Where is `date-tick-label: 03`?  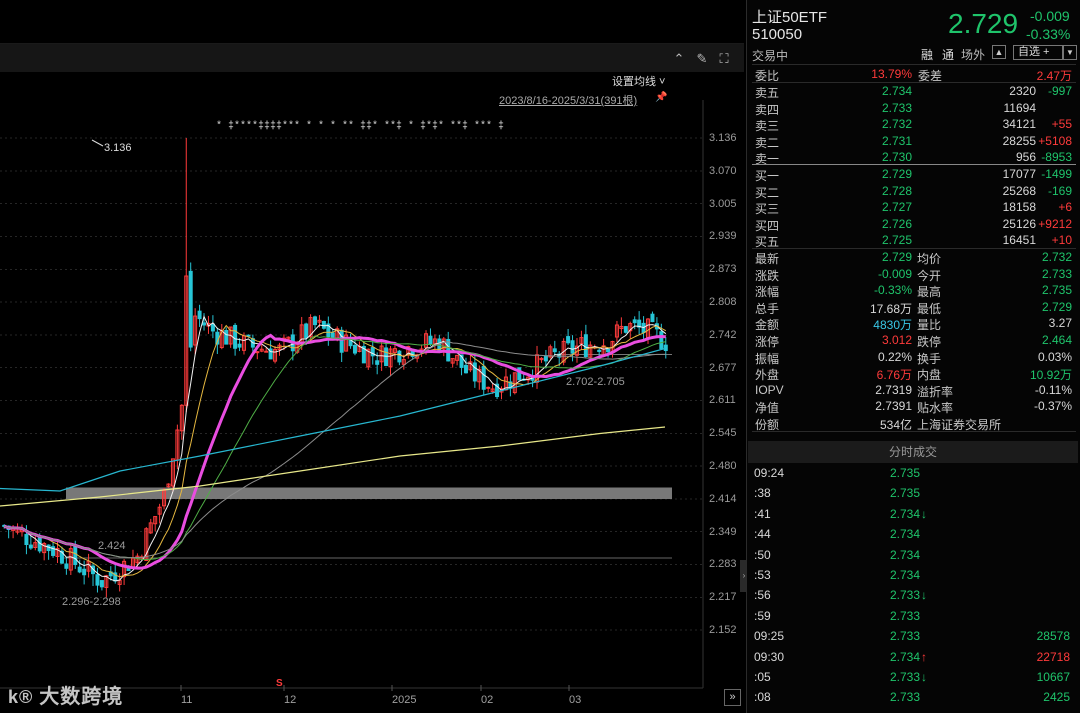
date-tick-label: 03 is located at coordinates (575, 700).